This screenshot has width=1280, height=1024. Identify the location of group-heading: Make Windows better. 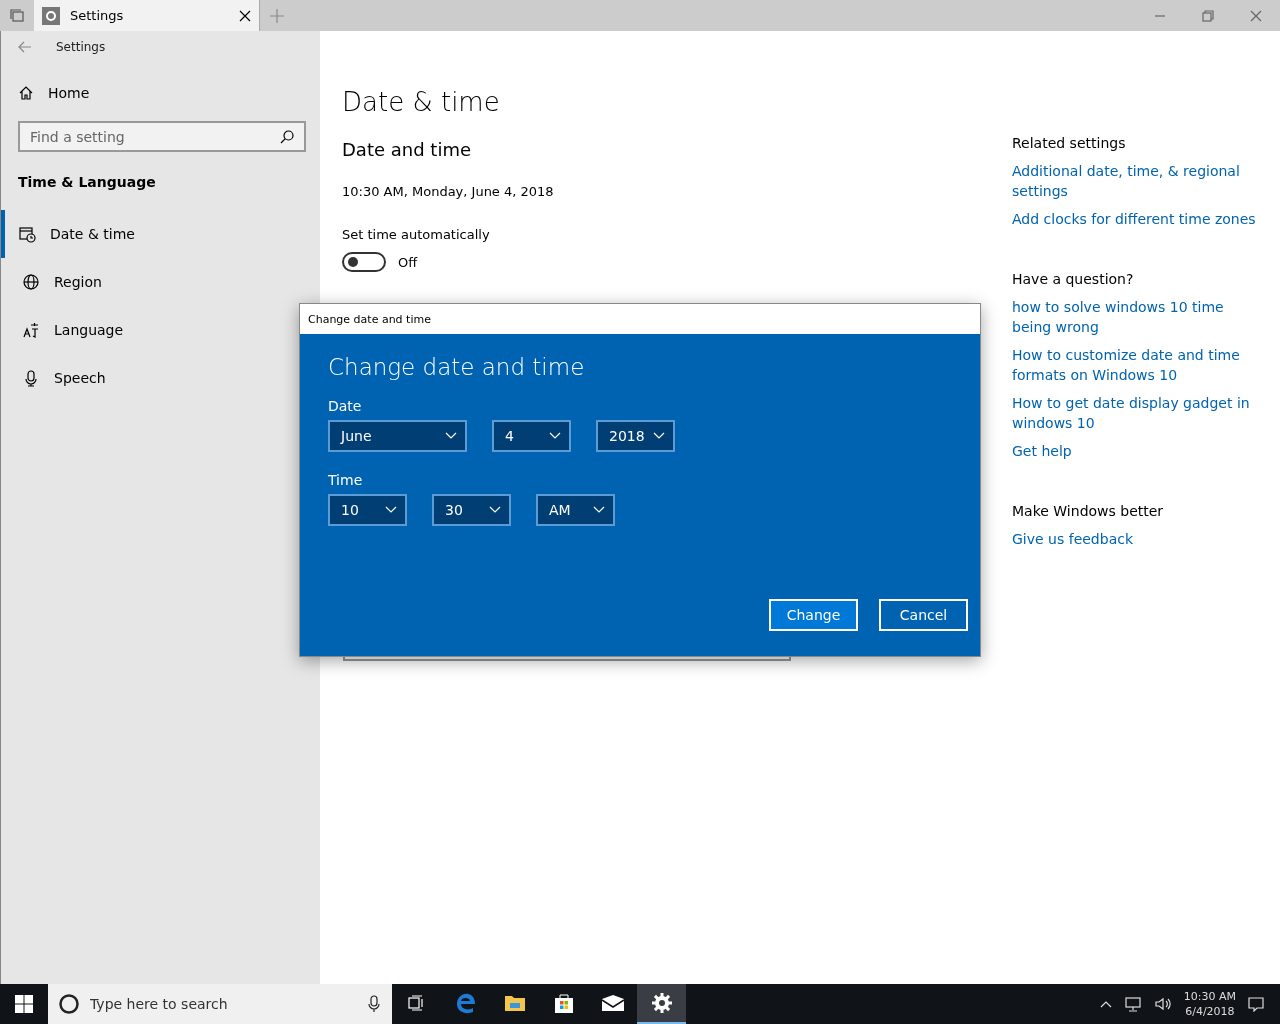
(1088, 511).